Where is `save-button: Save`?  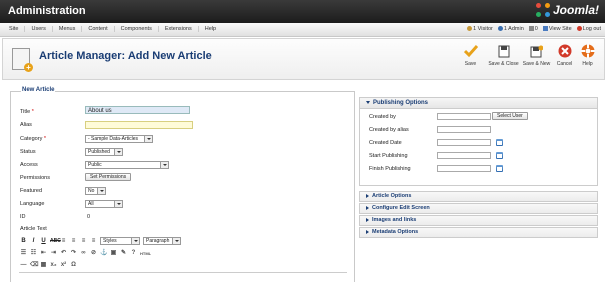 save-button: Save is located at coordinates (470, 55).